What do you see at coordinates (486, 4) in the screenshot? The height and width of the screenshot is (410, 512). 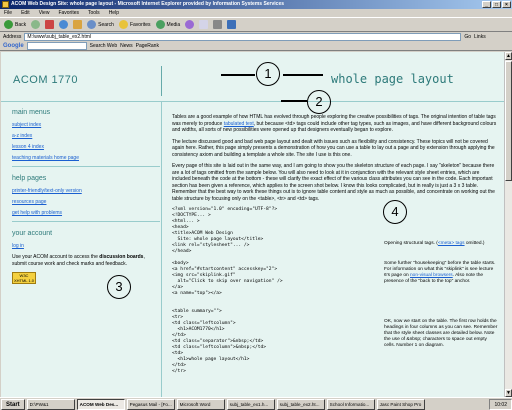 I see `minimize-icon: _` at bounding box center [486, 4].